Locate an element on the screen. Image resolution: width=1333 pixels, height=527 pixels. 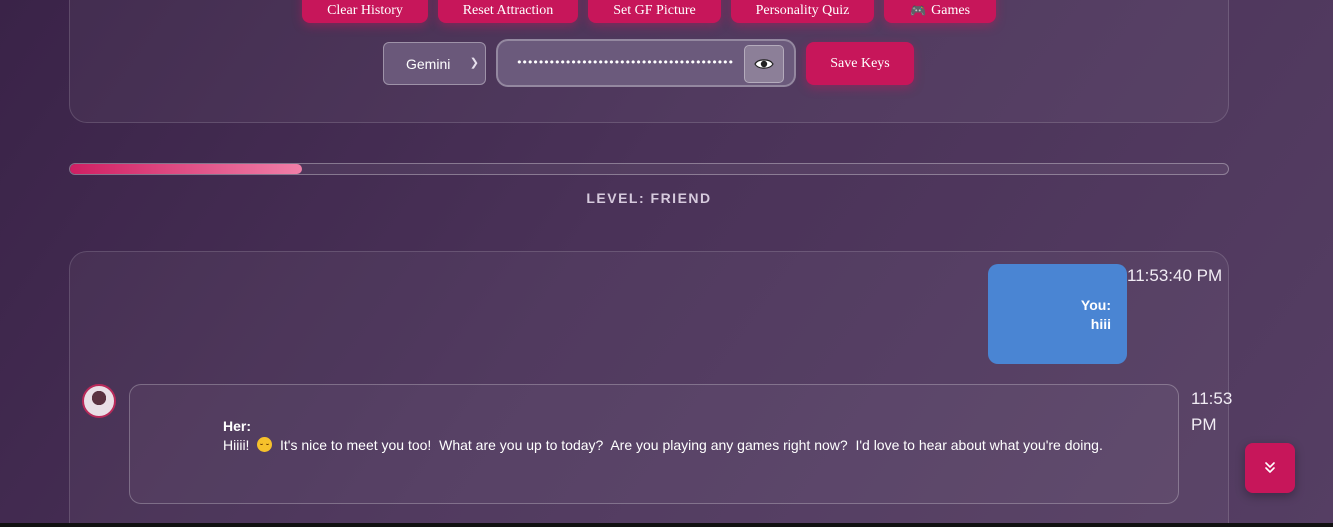
user-message-bubble: You: hiii is located at coordinates (1057, 314).